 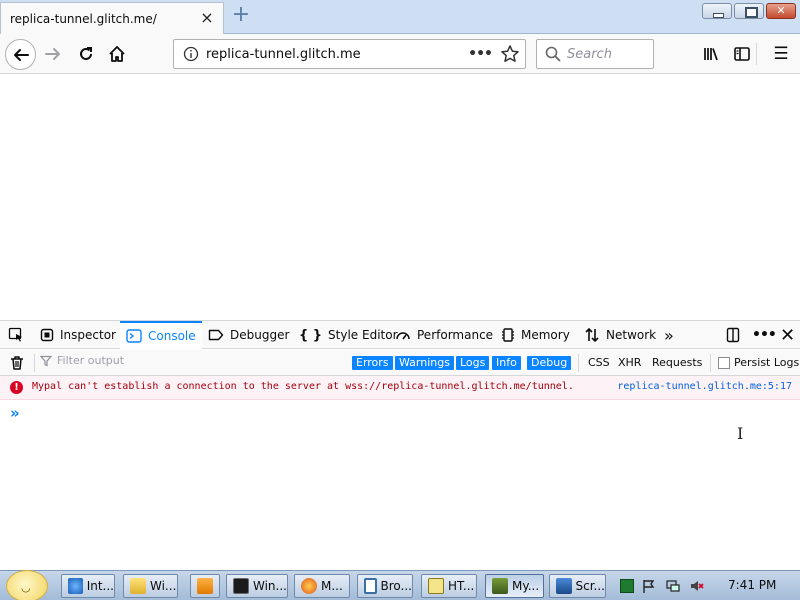 What do you see at coordinates (424, 363) in the screenshot?
I see `filter-warnings-button: Warnings` at bounding box center [424, 363].